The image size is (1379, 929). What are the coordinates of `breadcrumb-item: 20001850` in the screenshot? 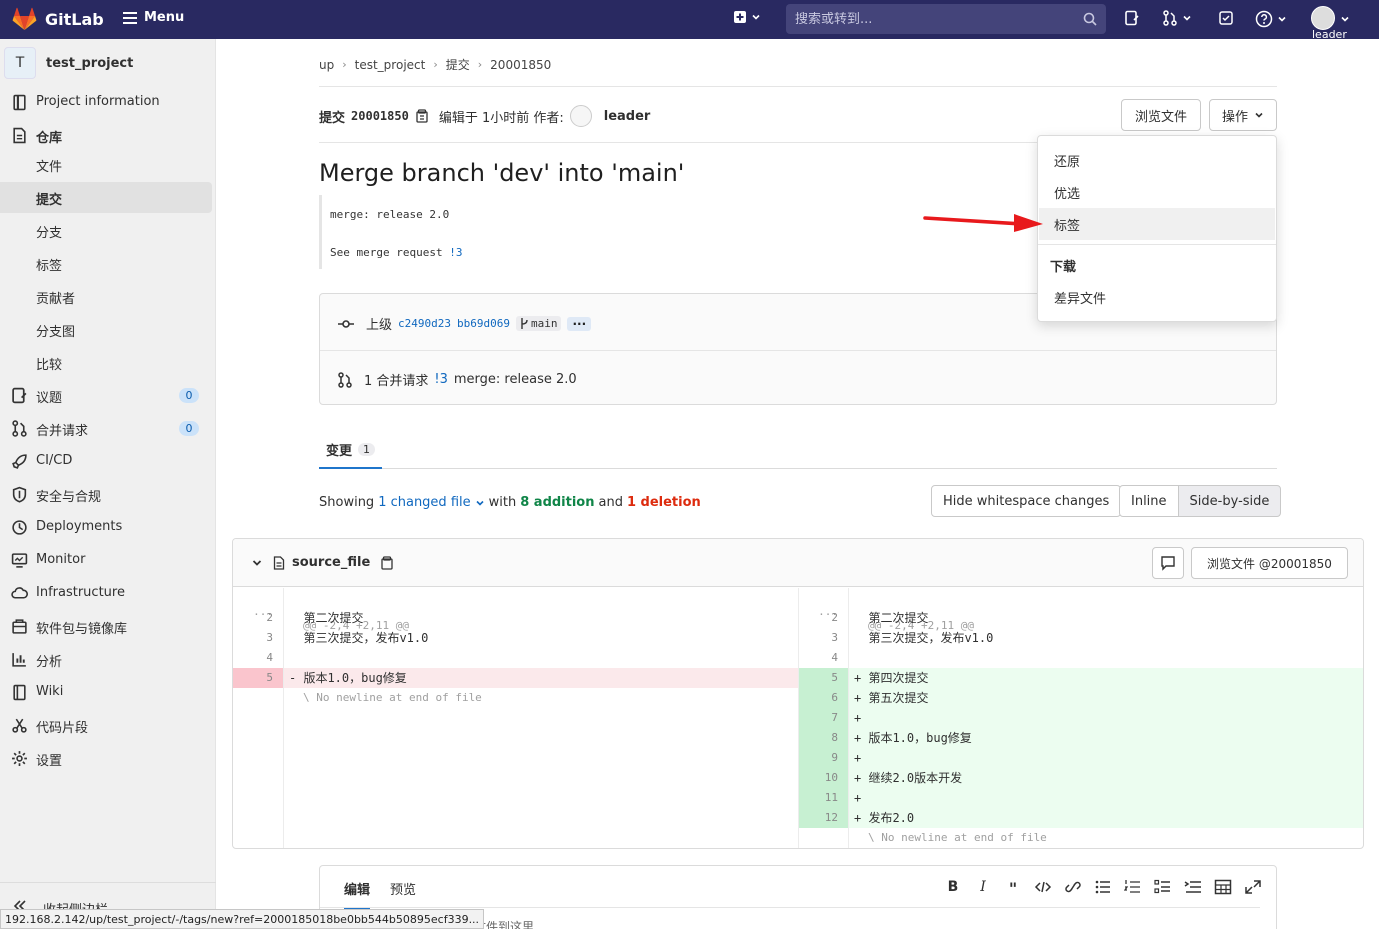 It's located at (520, 65).